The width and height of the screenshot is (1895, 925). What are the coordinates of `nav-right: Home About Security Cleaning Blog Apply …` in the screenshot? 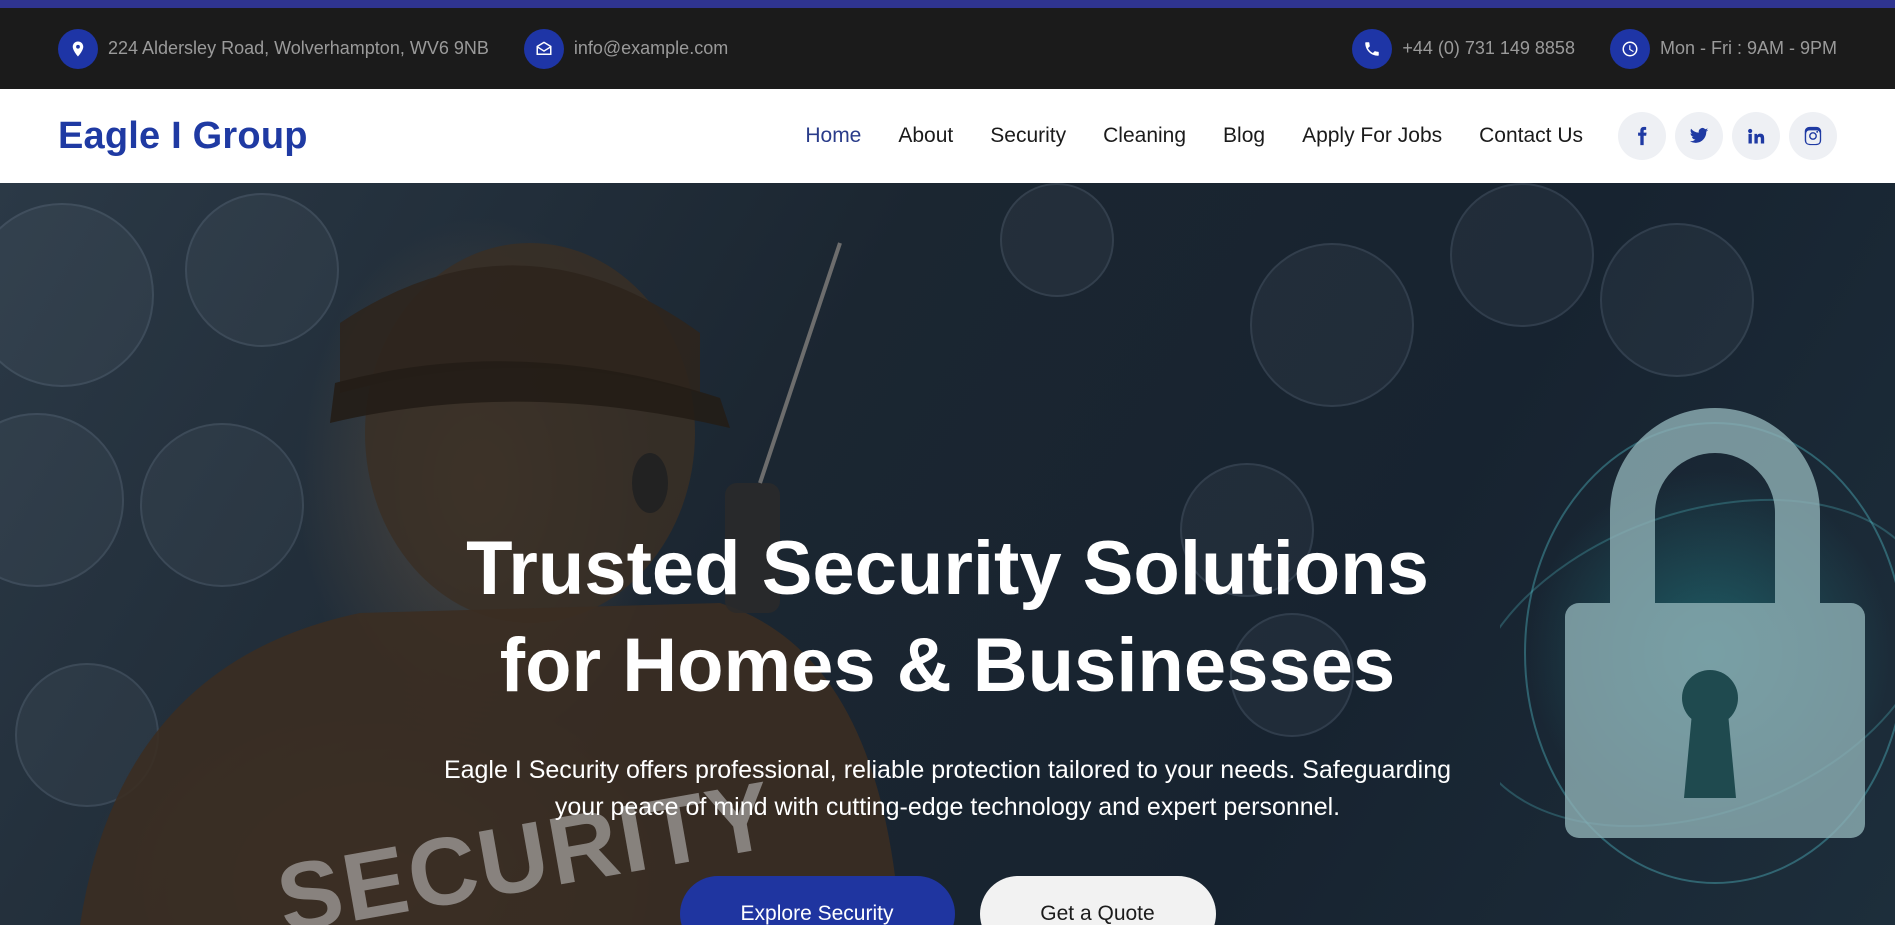 It's located at (1302, 136).